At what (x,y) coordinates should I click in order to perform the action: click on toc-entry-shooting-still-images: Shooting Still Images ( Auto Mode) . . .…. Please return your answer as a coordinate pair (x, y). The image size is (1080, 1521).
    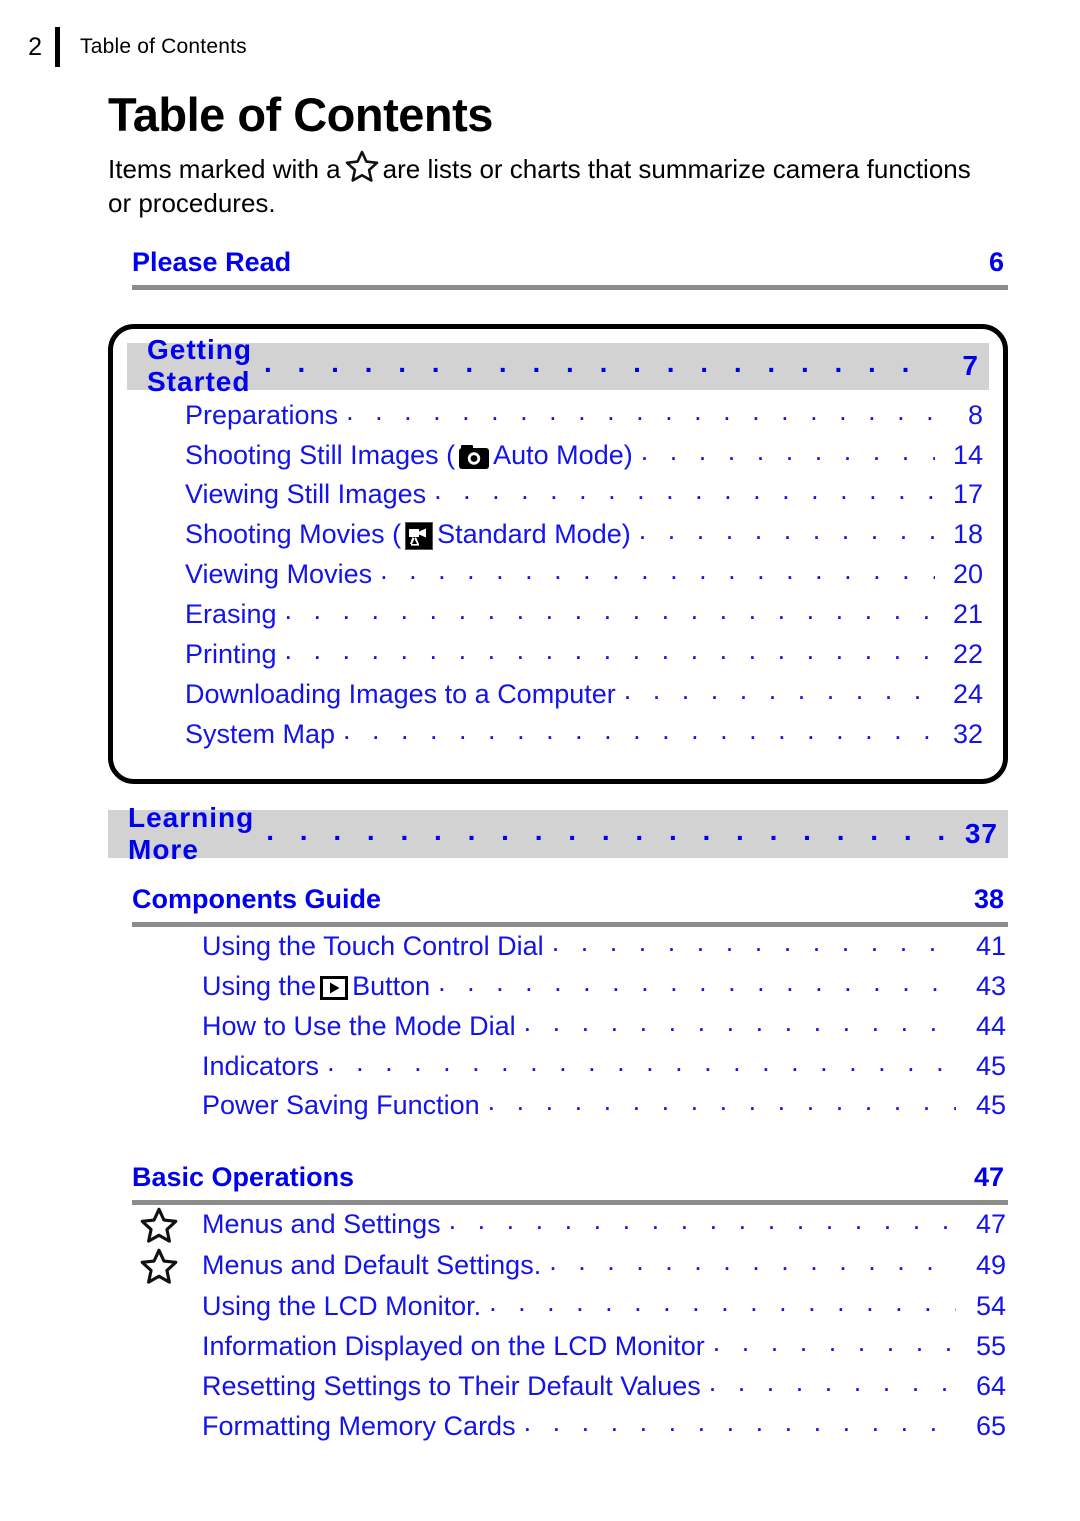
    Looking at the image, I should click on (558, 456).